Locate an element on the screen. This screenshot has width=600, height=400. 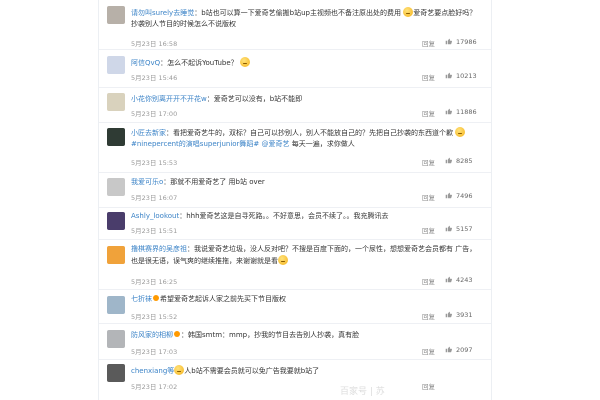
like-button: 4243 is located at coordinates (459, 280).